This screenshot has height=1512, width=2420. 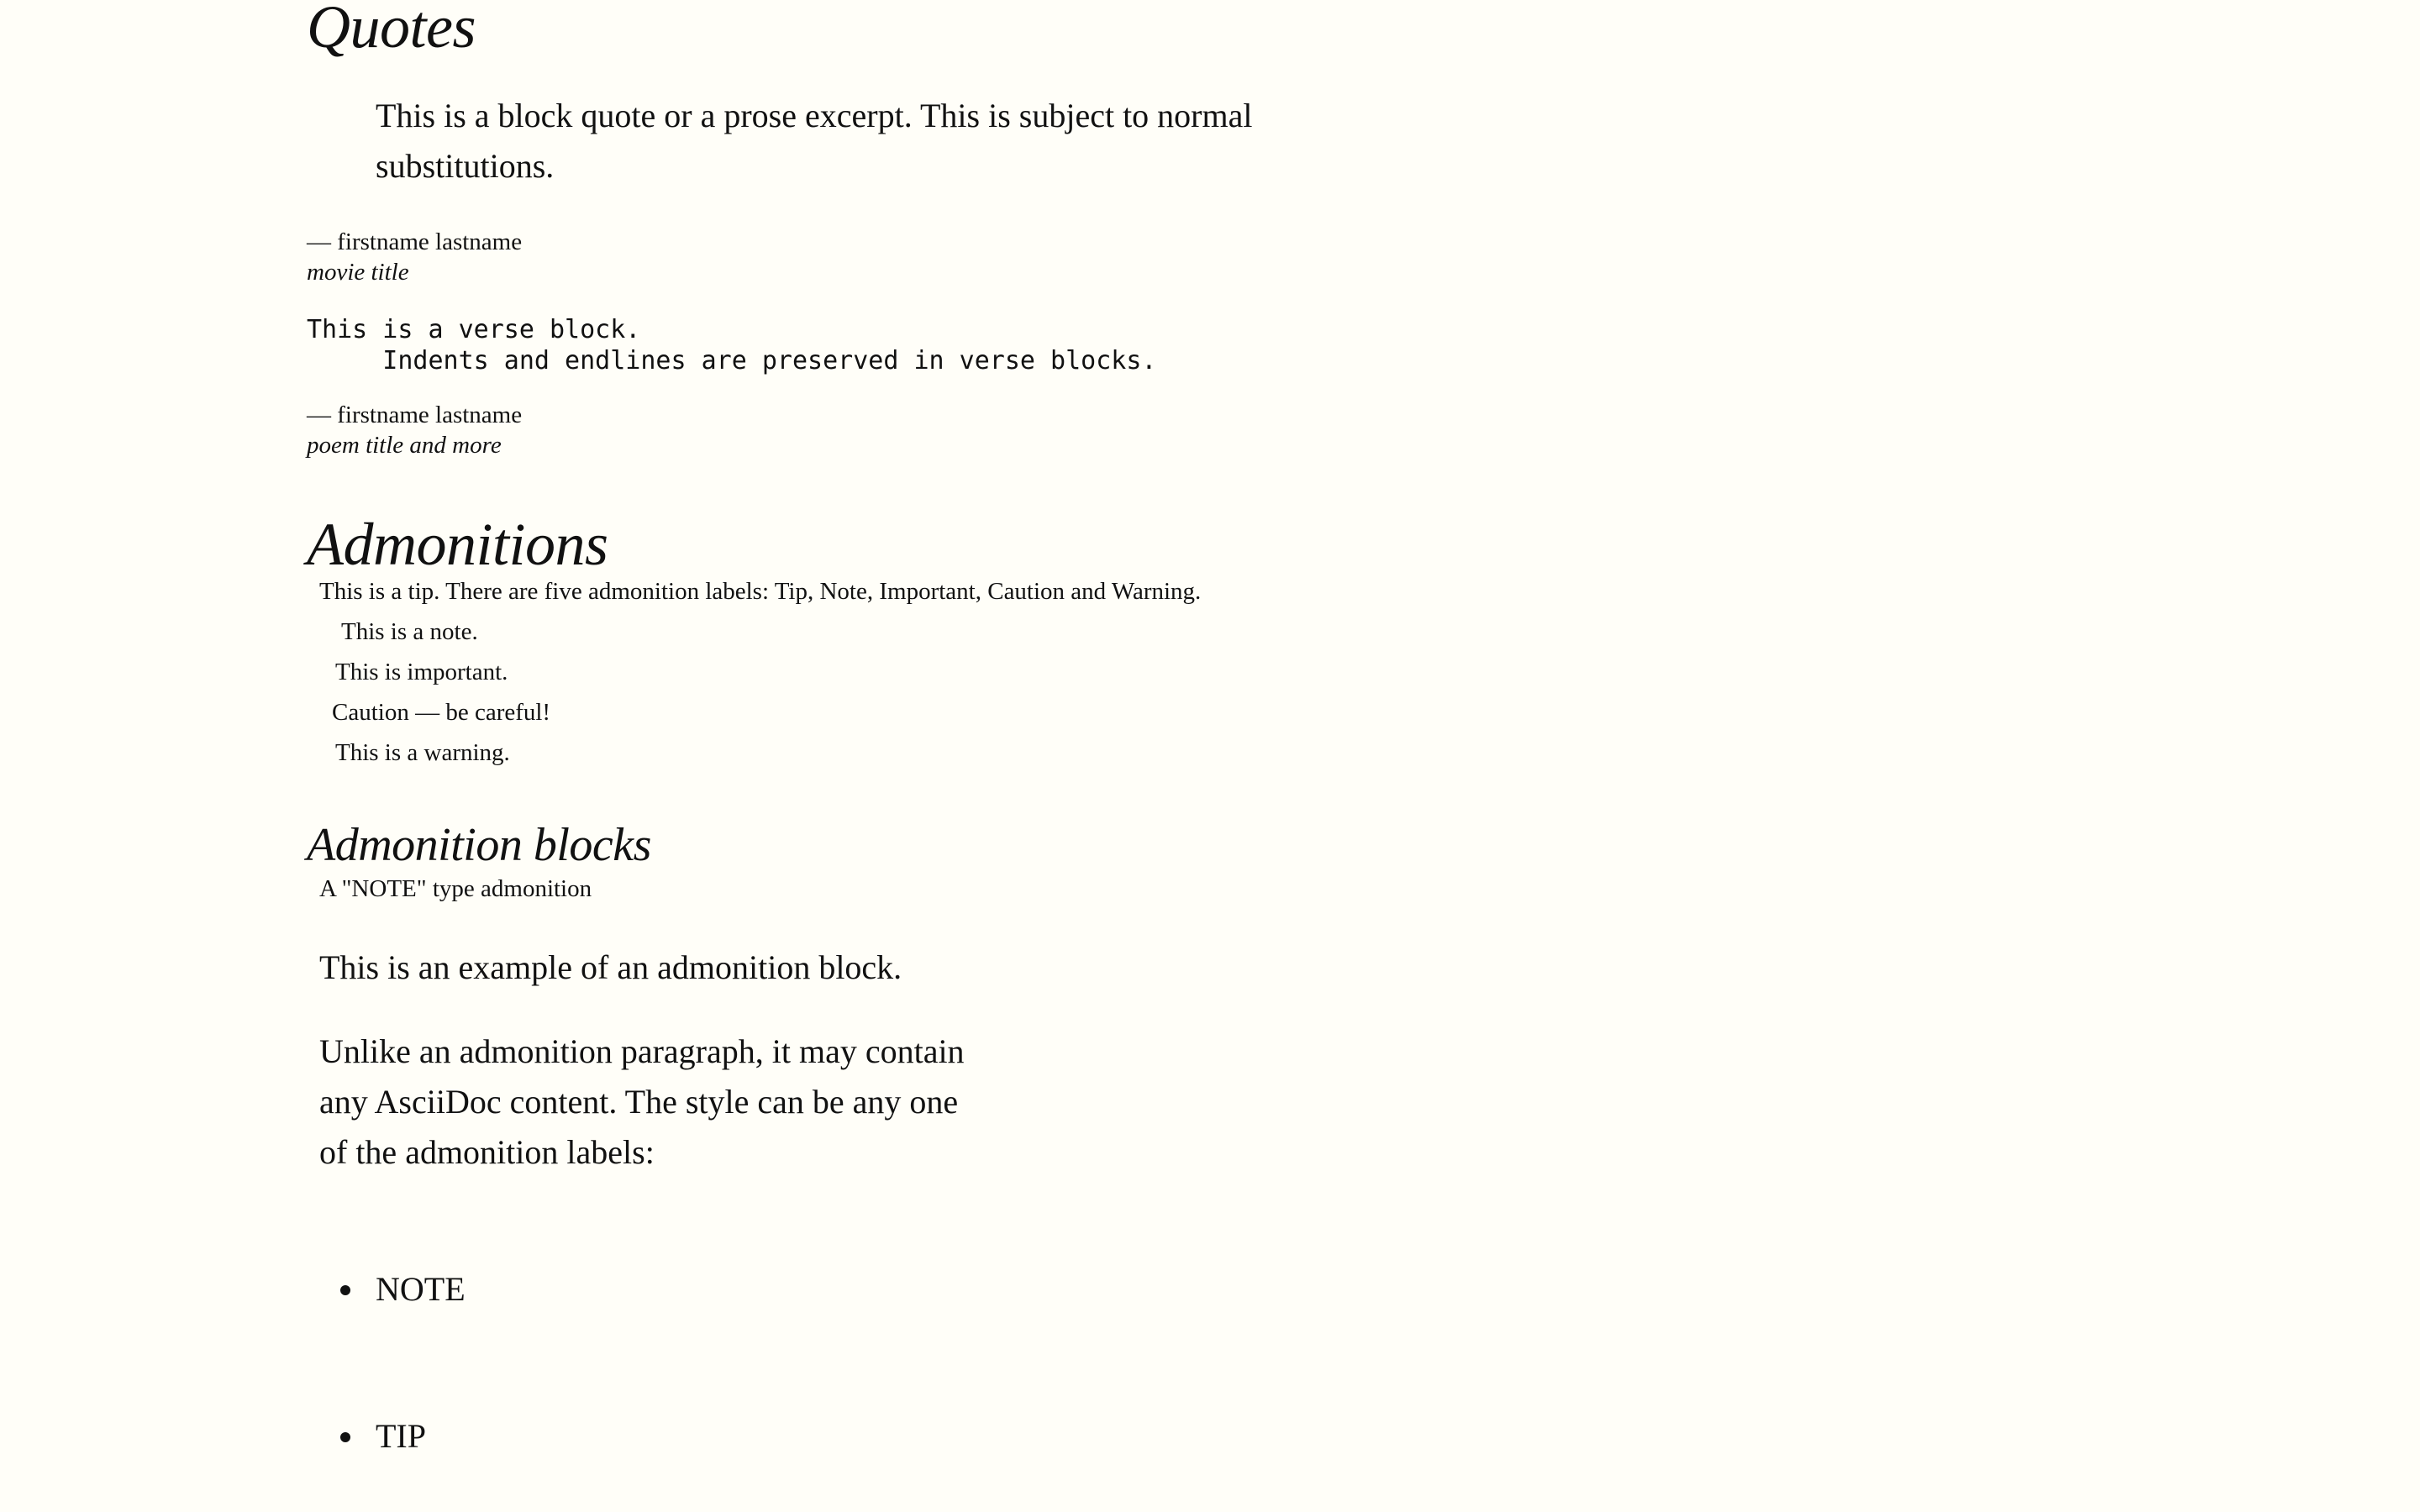 I want to click on quote-cite-title: movie title, so click(x=358, y=272).